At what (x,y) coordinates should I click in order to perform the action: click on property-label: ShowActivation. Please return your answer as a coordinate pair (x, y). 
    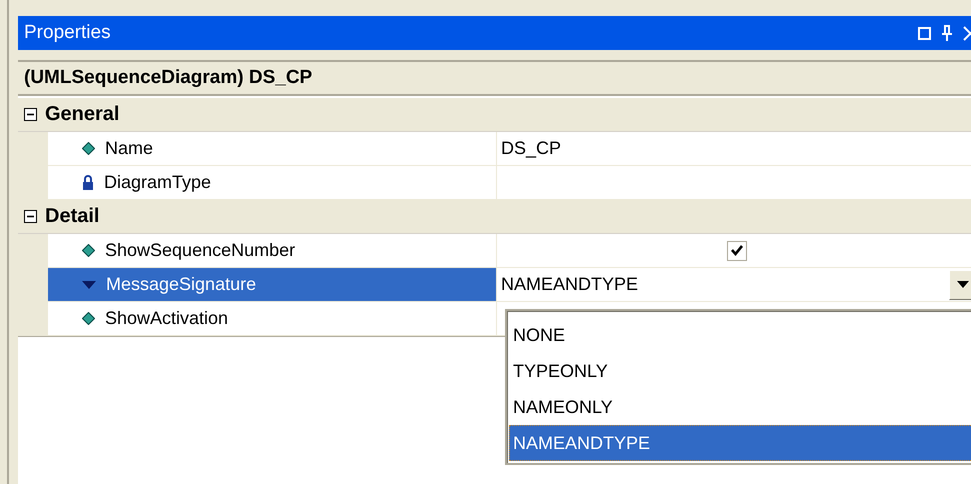
    Looking at the image, I should click on (166, 318).